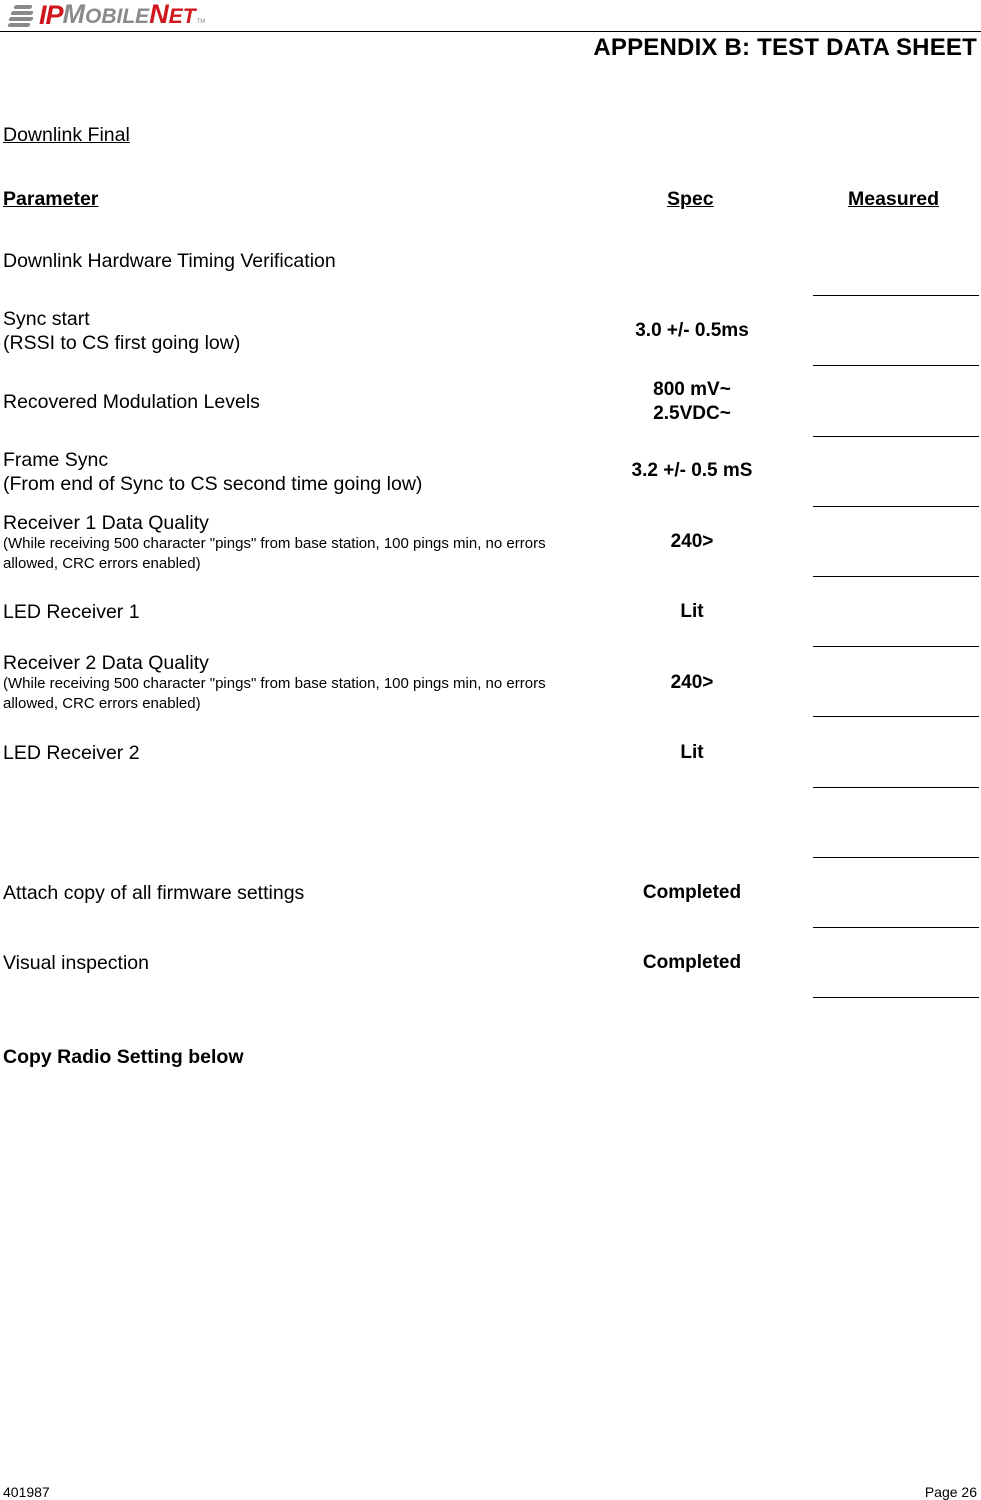  I want to click on footer-doc-number: 401987, so click(26, 1492).